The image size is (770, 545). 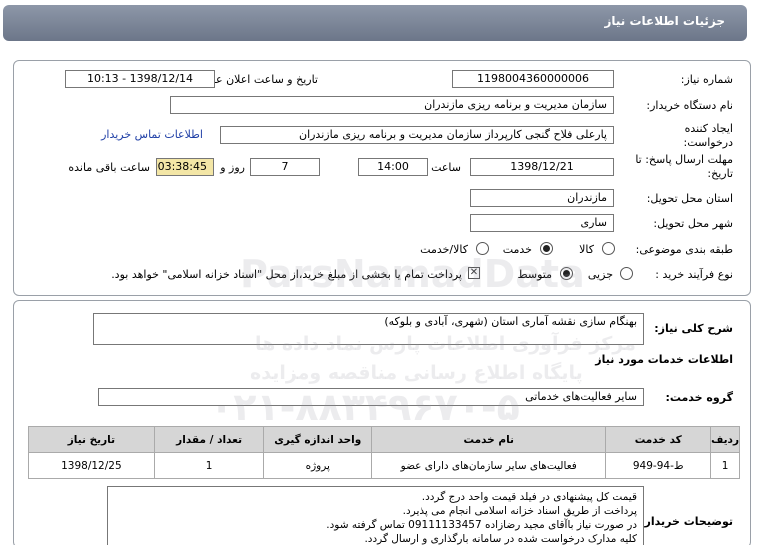 I want to click on remaining-time-field: 03:38:45, so click(x=185, y=167).